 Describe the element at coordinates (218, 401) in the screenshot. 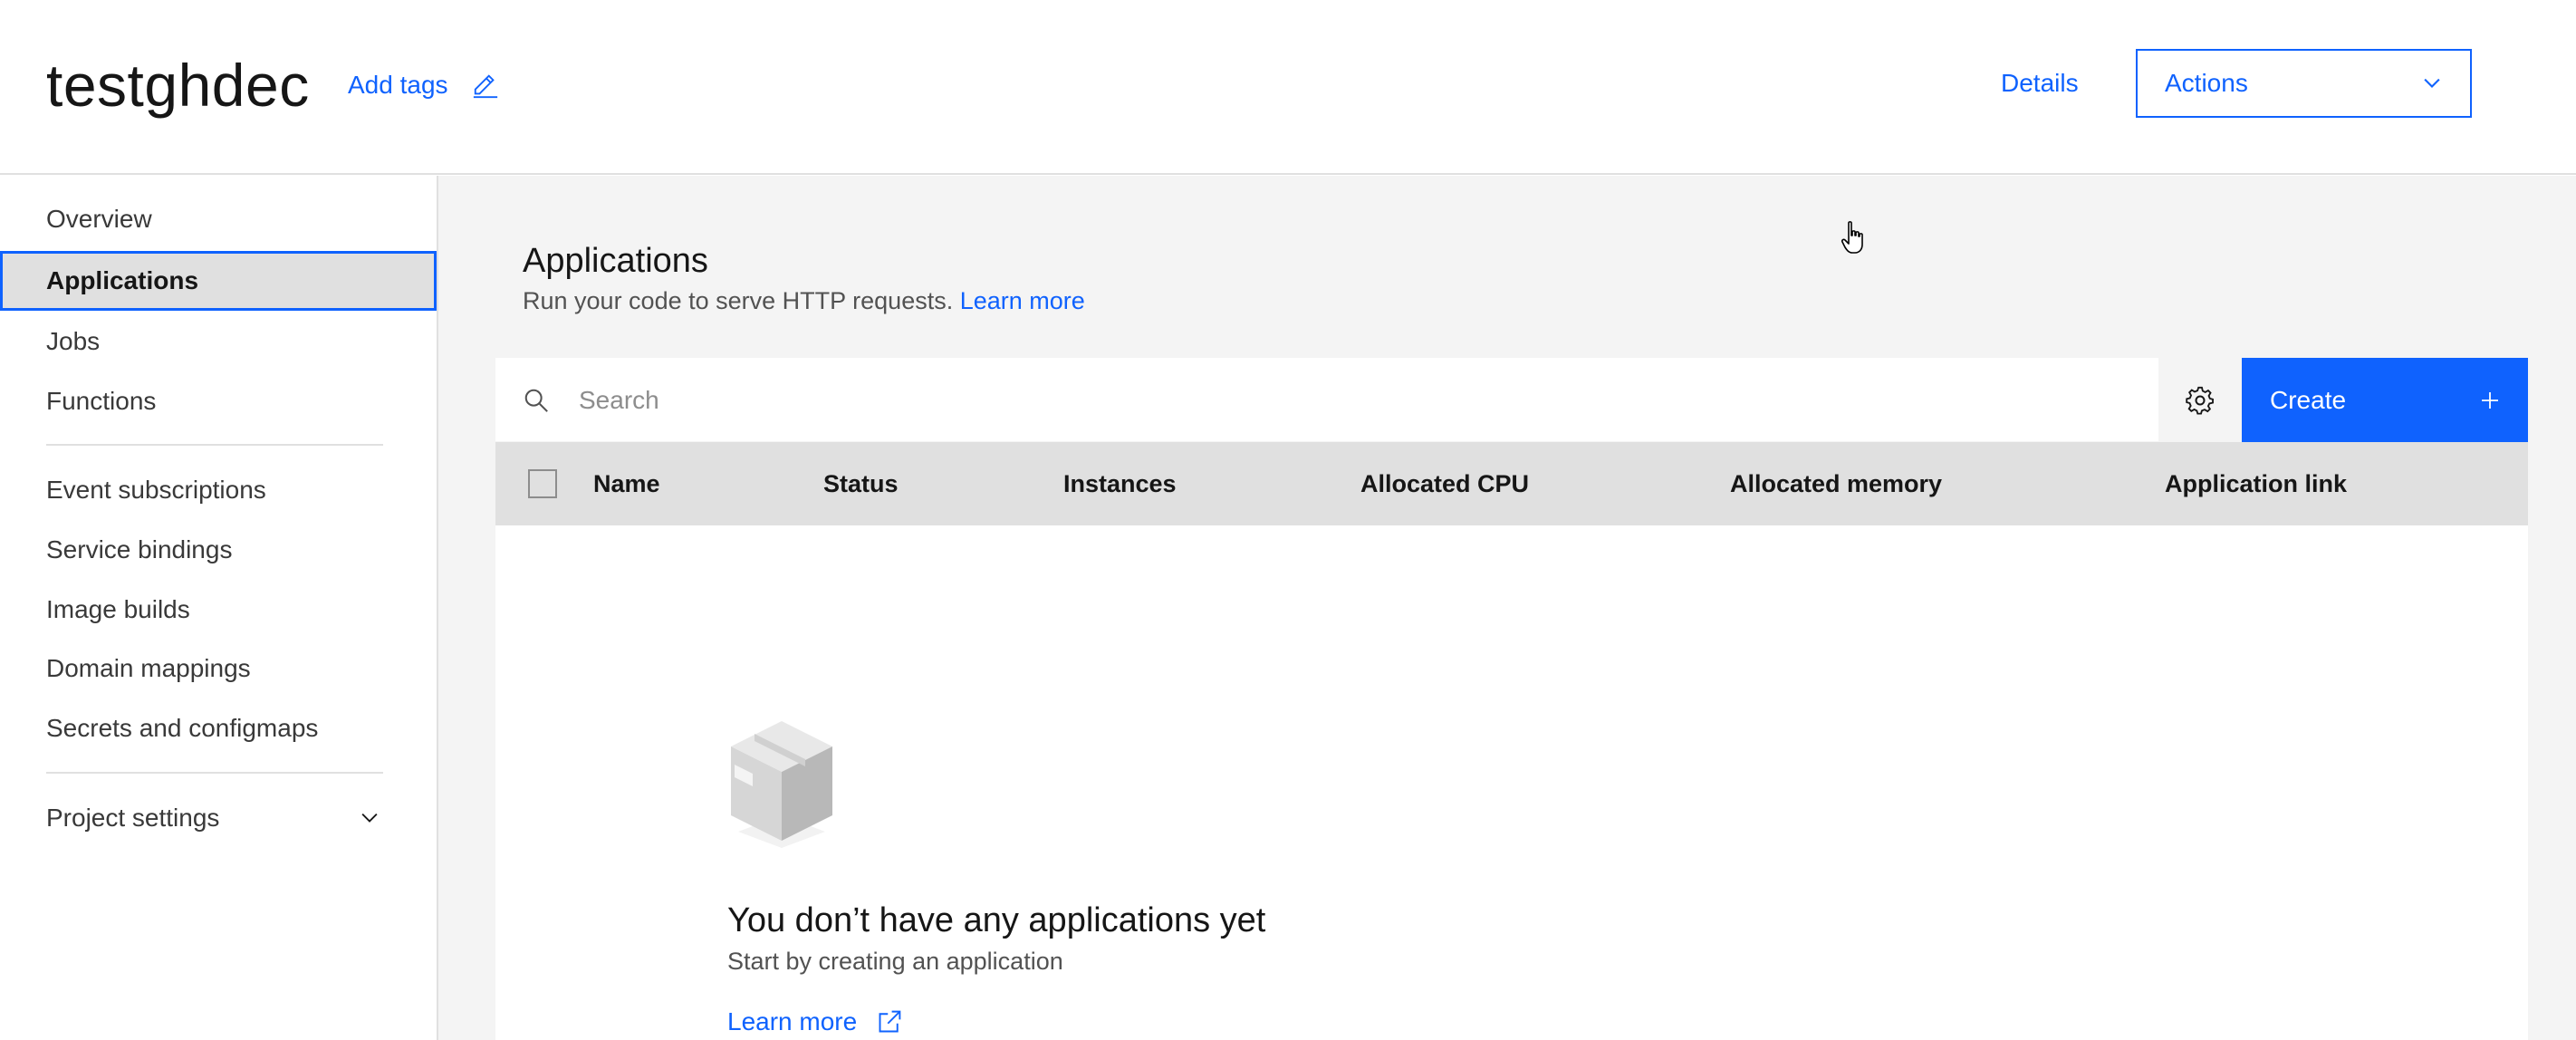

I see `sidebar-item-functions: Functions` at that location.